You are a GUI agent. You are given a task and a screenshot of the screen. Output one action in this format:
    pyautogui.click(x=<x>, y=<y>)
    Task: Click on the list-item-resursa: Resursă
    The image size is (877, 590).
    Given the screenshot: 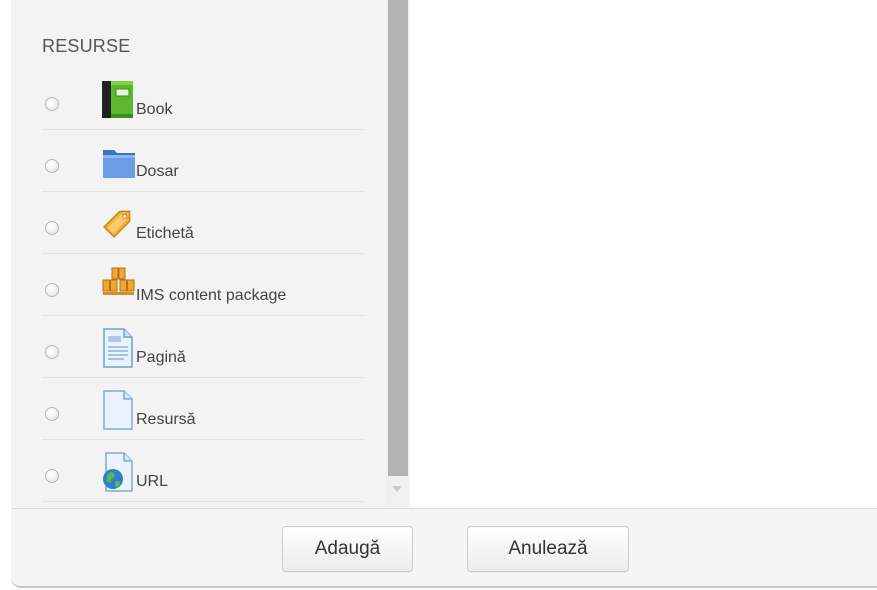 What is the action you would take?
    pyautogui.click(x=203, y=409)
    